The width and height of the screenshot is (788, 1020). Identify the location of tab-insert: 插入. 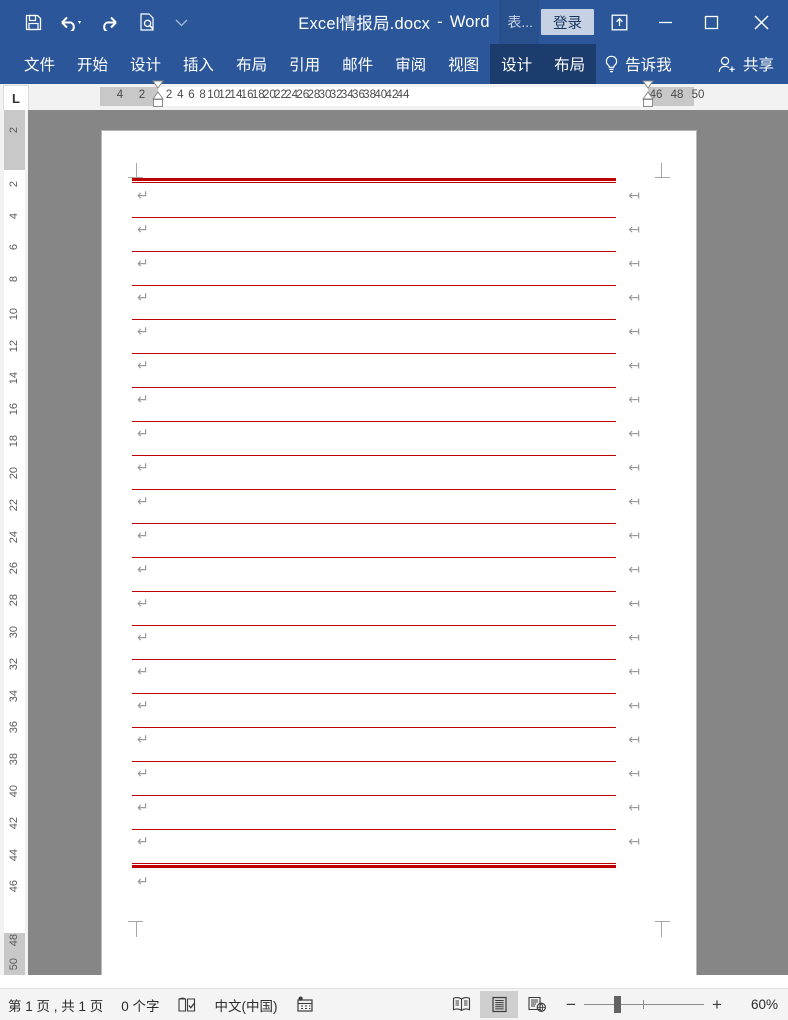
(198, 64).